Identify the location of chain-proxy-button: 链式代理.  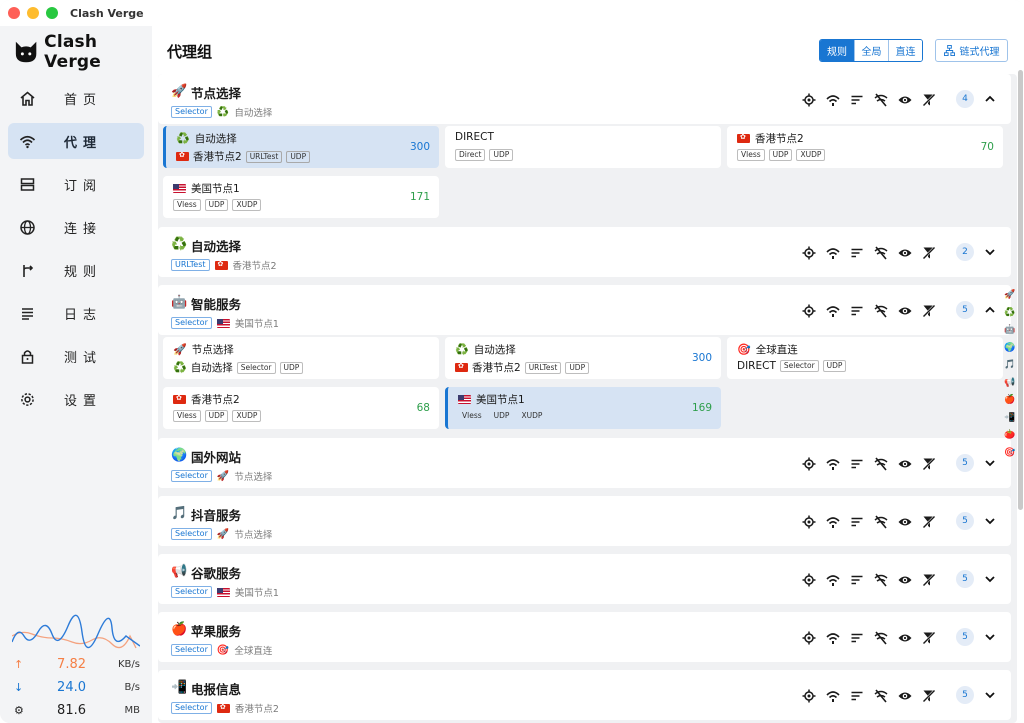
(971, 50).